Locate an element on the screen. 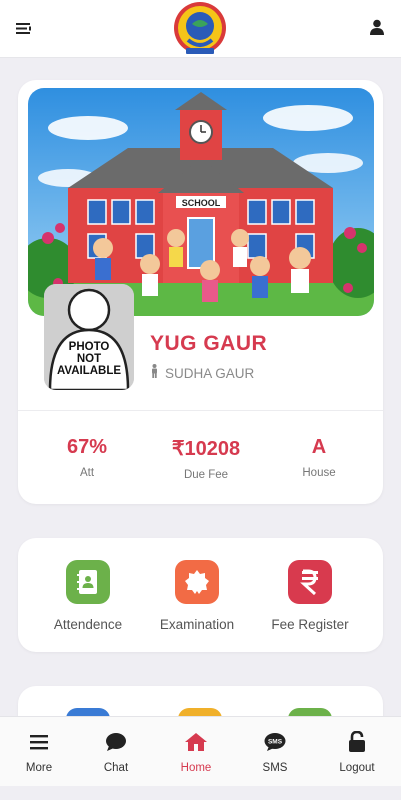 The width and height of the screenshot is (401, 800). home-icon is located at coordinates (196, 742).